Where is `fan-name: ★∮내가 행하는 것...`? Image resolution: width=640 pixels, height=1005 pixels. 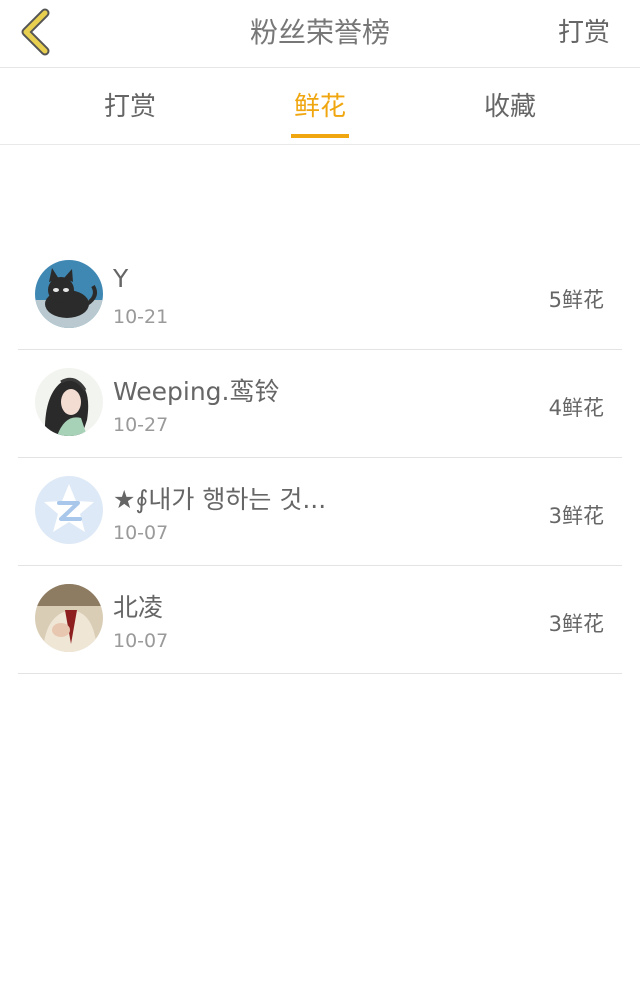
fan-name: ★∮내가 행하는 것... is located at coordinates (220, 499).